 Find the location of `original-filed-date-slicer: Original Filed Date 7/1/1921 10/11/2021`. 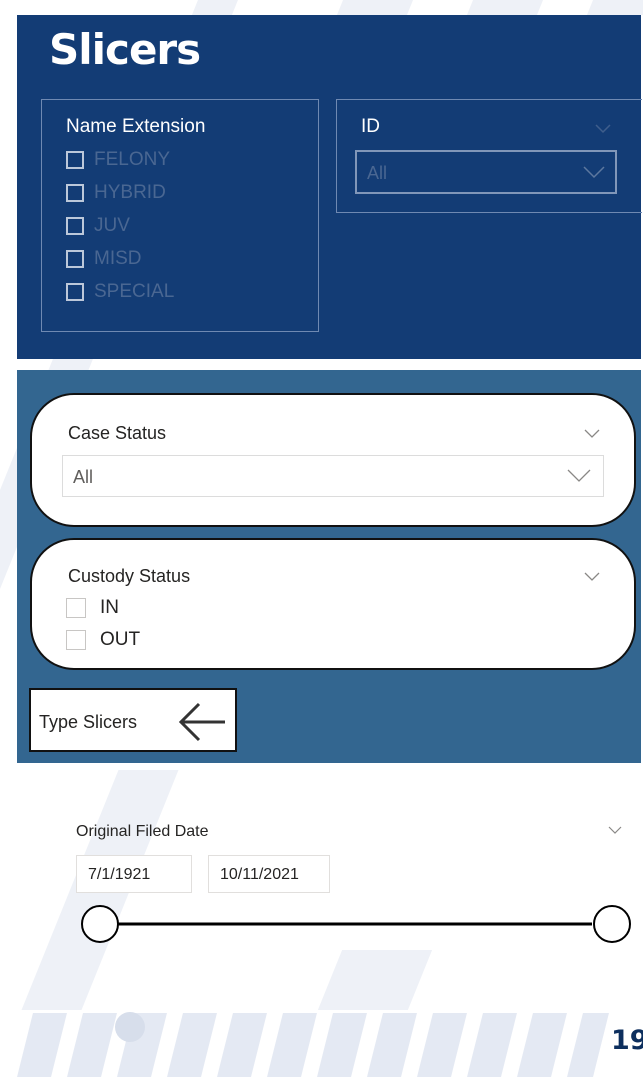

original-filed-date-slicer: Original Filed Date 7/1/1921 10/11/2021 is located at coordinates (351, 882).